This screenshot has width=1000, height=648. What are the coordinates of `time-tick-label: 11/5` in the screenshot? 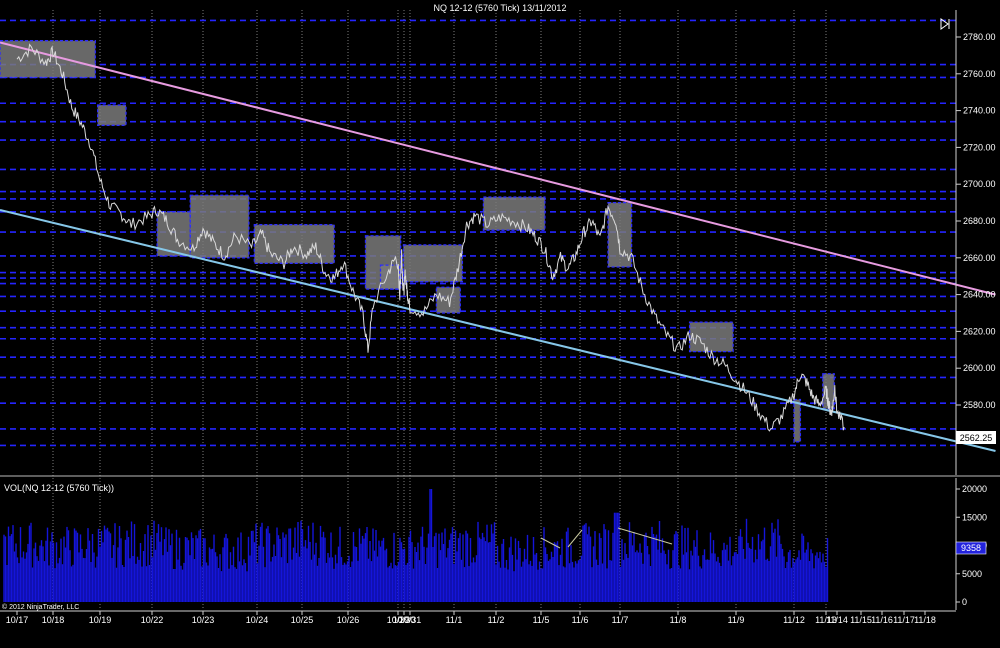 It's located at (541, 620).